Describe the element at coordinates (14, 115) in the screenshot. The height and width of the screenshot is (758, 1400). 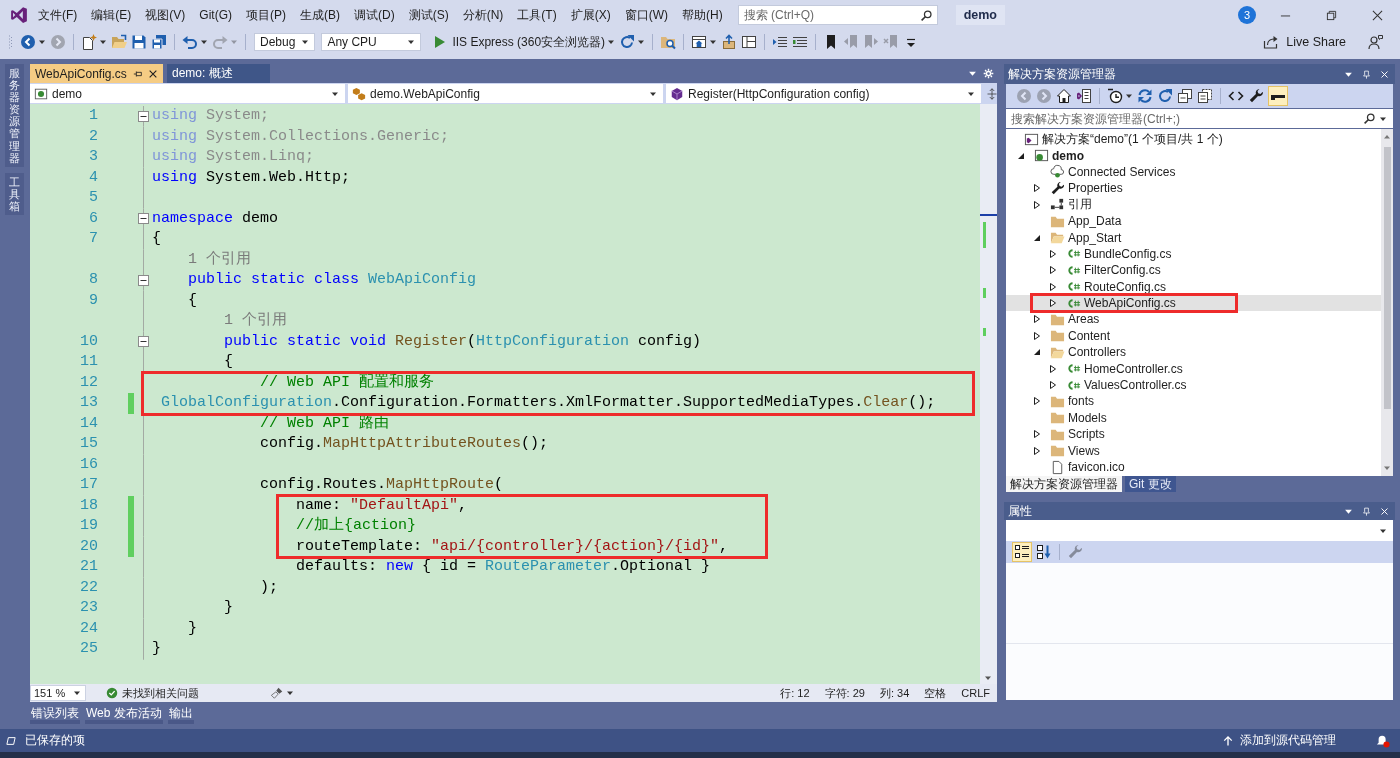
I see `side-tab: 服务器资源管理器` at that location.